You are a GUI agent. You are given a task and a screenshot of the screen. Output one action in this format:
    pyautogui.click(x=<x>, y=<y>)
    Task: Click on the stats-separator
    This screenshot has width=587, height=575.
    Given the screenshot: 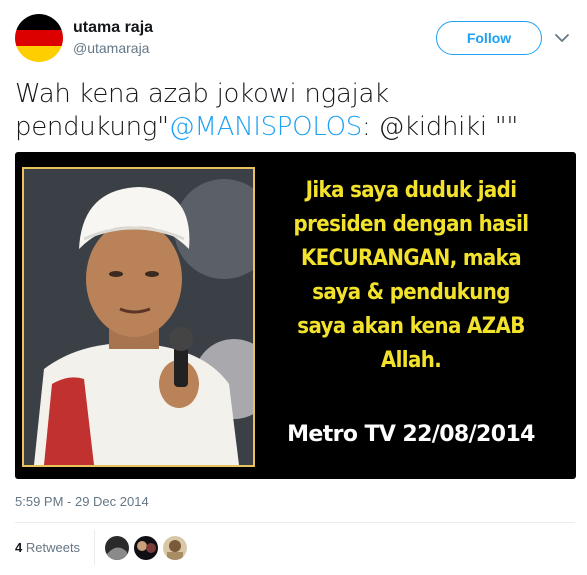 What is the action you would take?
    pyautogui.click(x=94, y=547)
    